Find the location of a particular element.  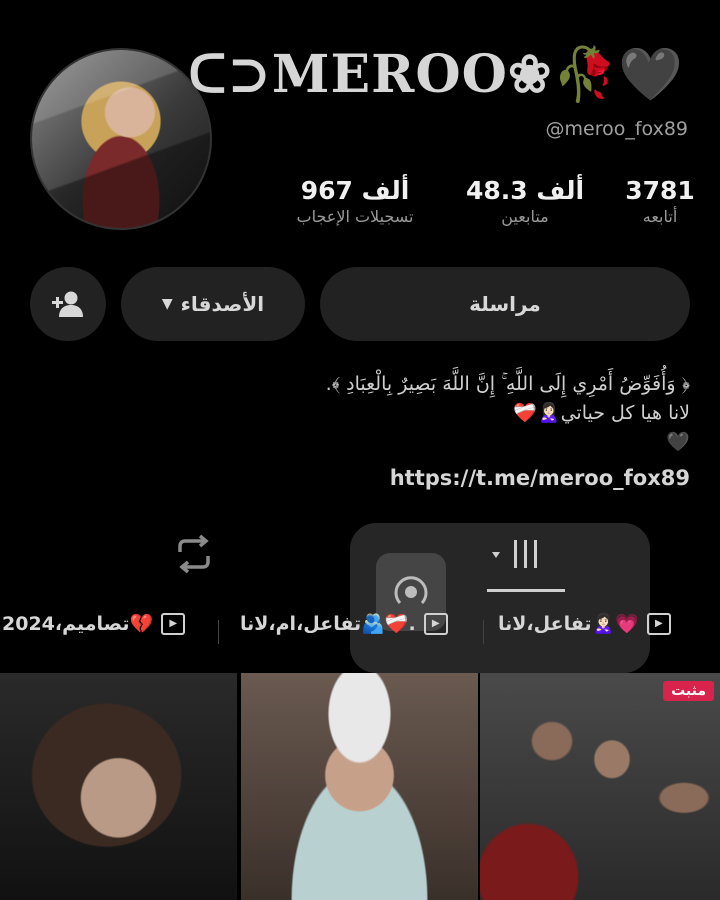

message-button: مراسلة is located at coordinates (505, 304).